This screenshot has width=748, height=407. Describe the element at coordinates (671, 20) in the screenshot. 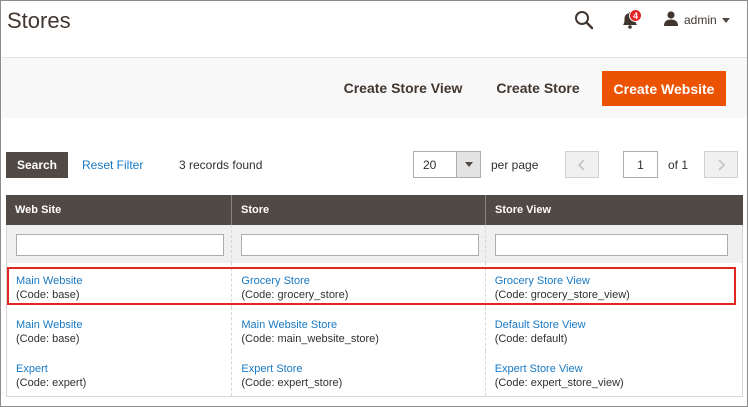

I see `user-icon` at that location.